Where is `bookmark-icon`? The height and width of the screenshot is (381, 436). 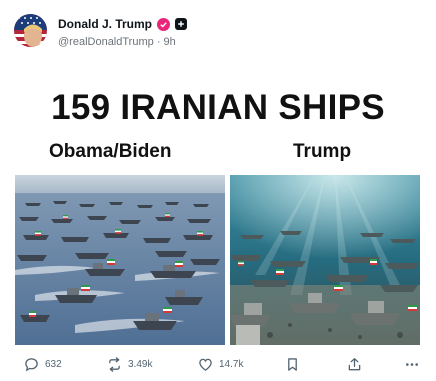 bookmark-icon is located at coordinates (292, 364).